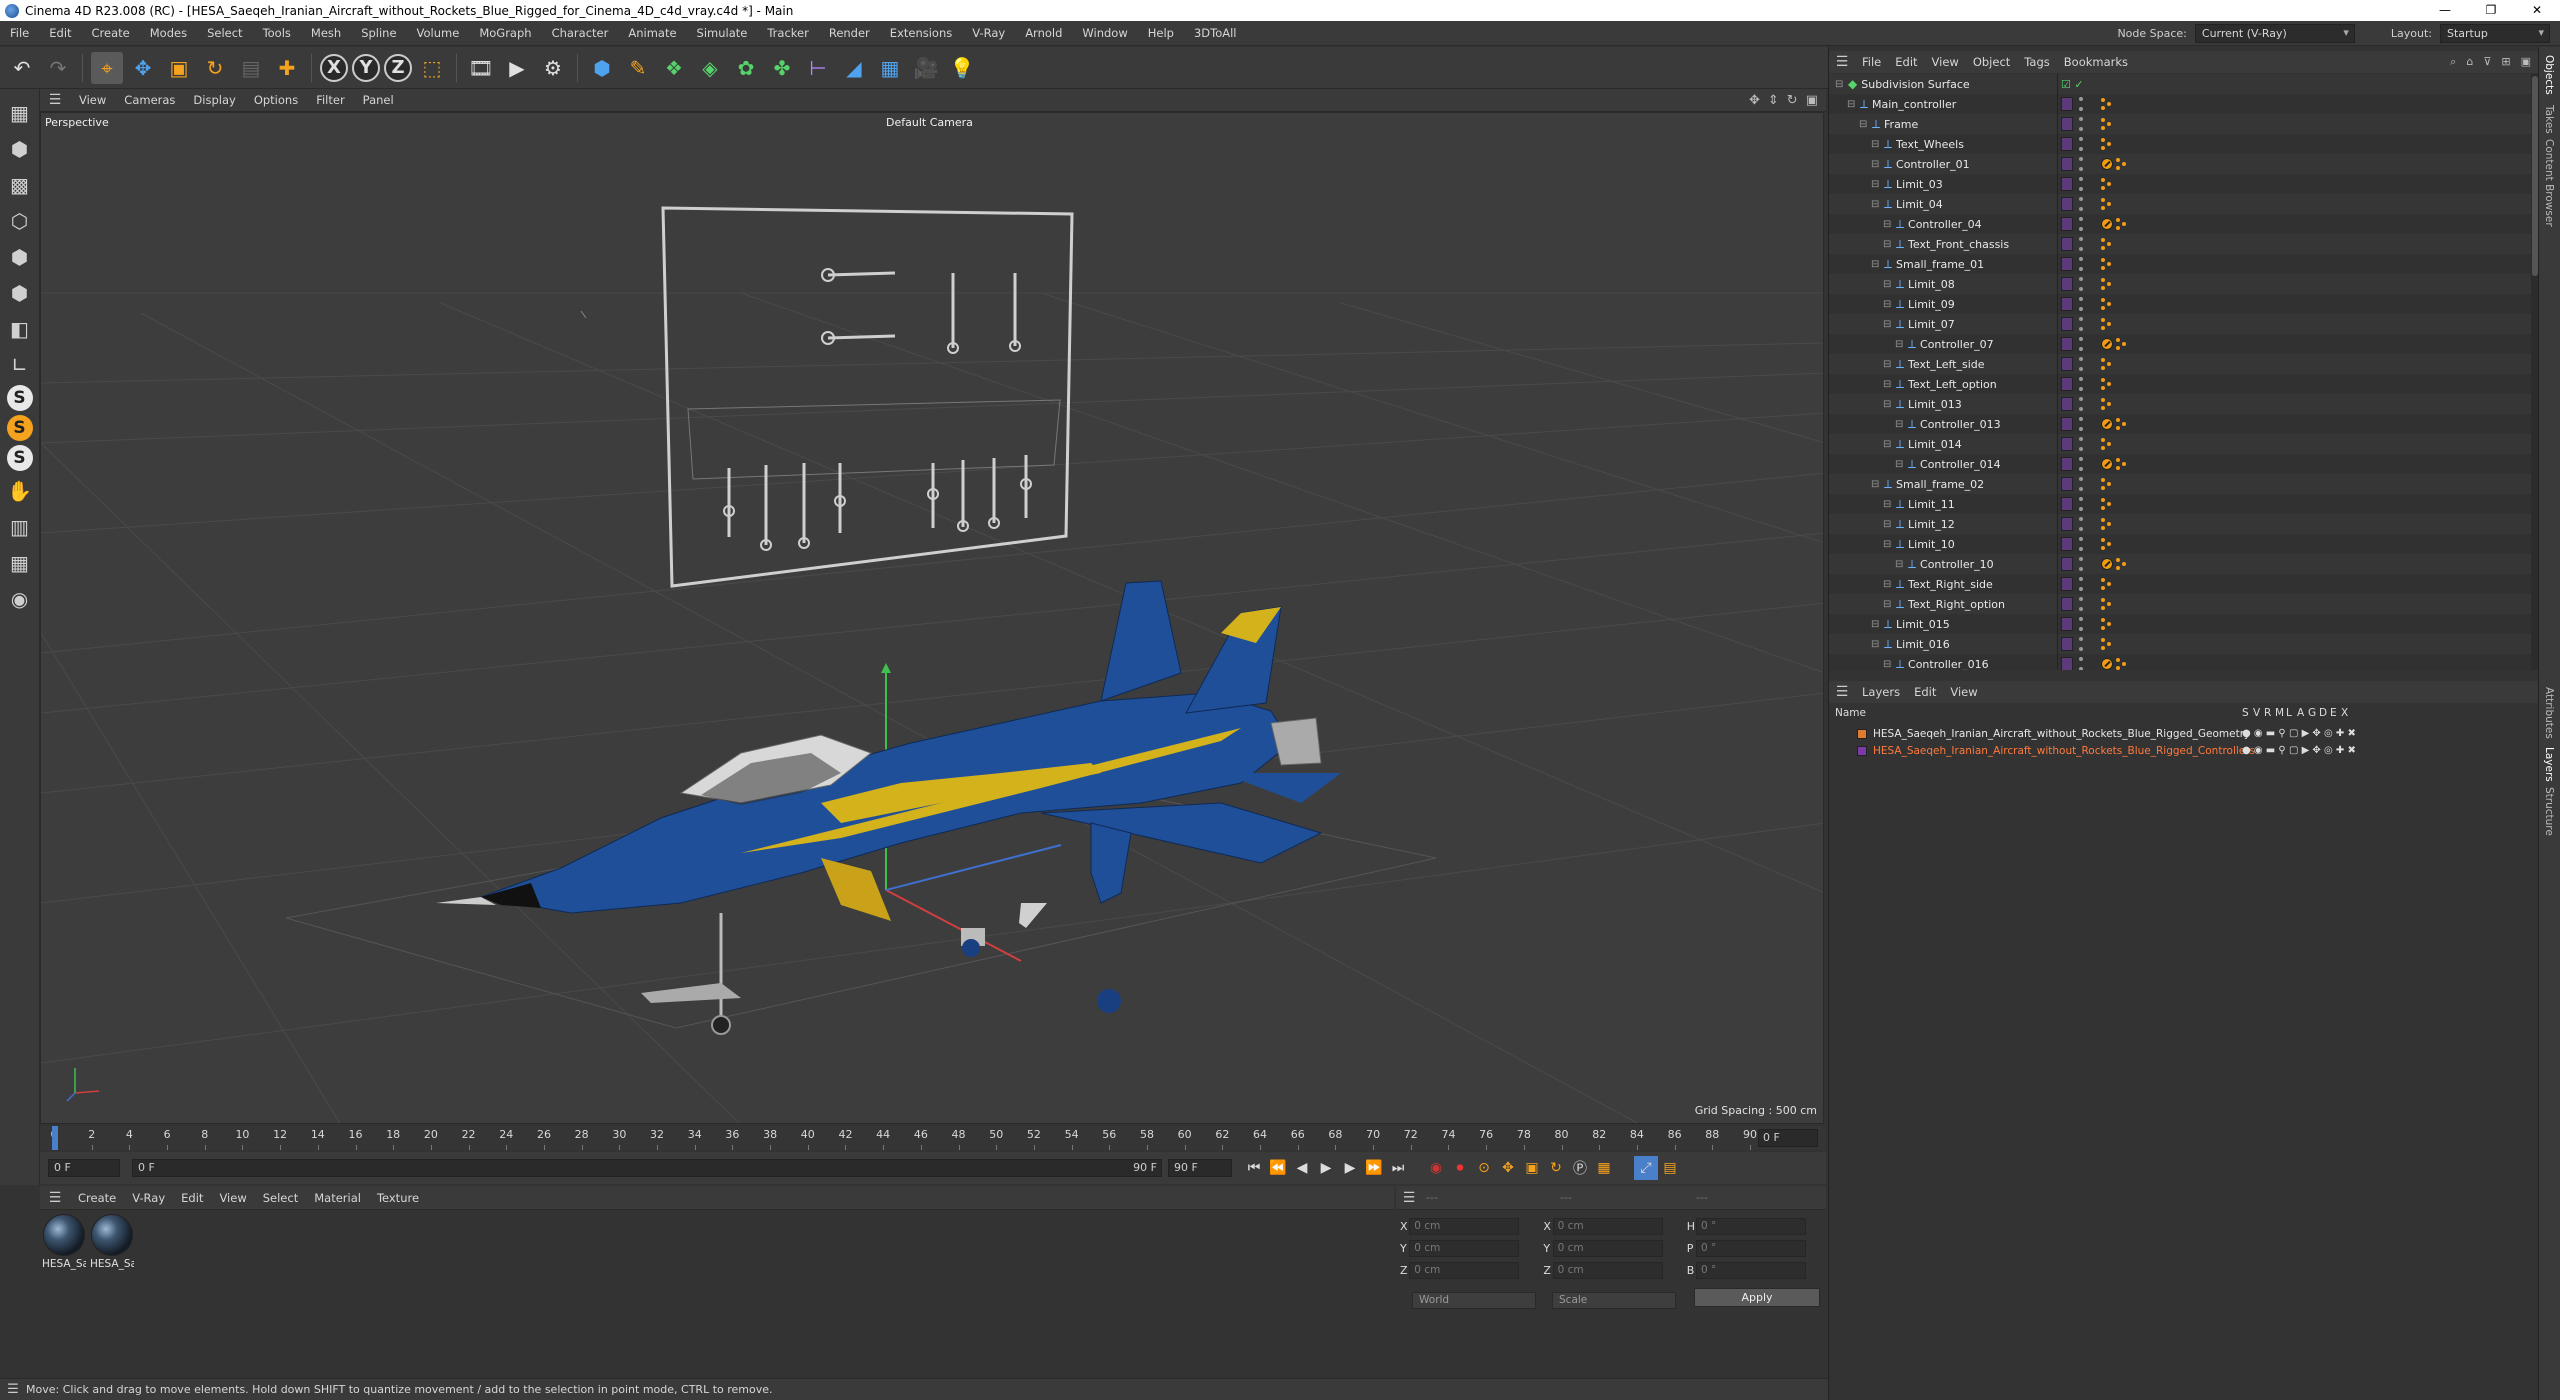  I want to click on key-pla-icon: ▦, so click(1604, 1168).